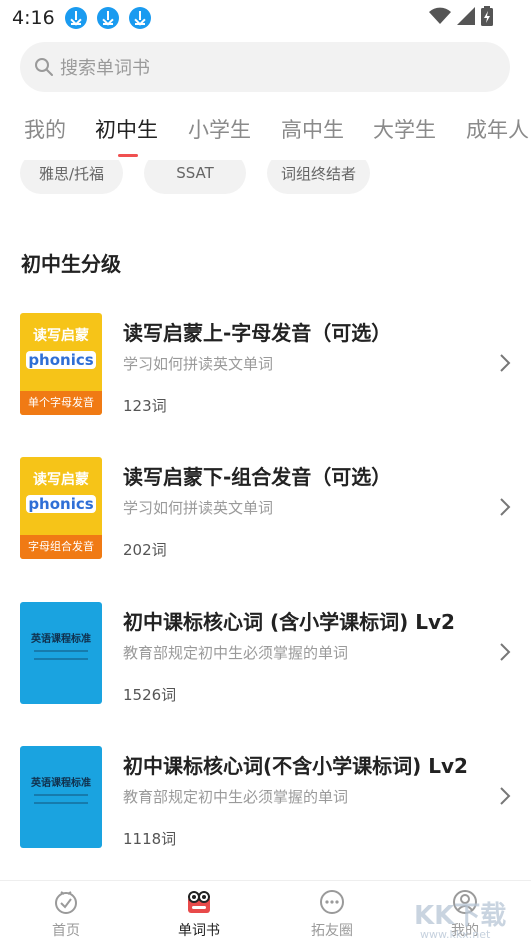 The width and height of the screenshot is (531, 944). I want to click on status-time: 4:16, so click(33, 18).